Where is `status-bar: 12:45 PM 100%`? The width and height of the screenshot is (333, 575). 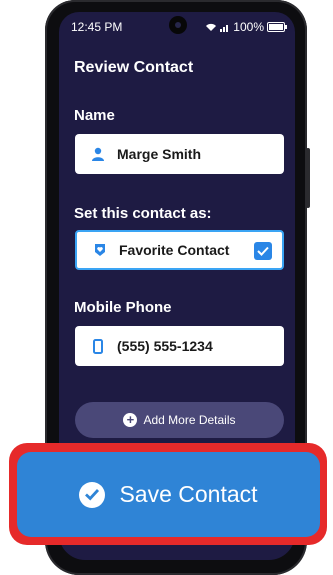
status-bar: 12:45 PM 100% is located at coordinates (177, 24).